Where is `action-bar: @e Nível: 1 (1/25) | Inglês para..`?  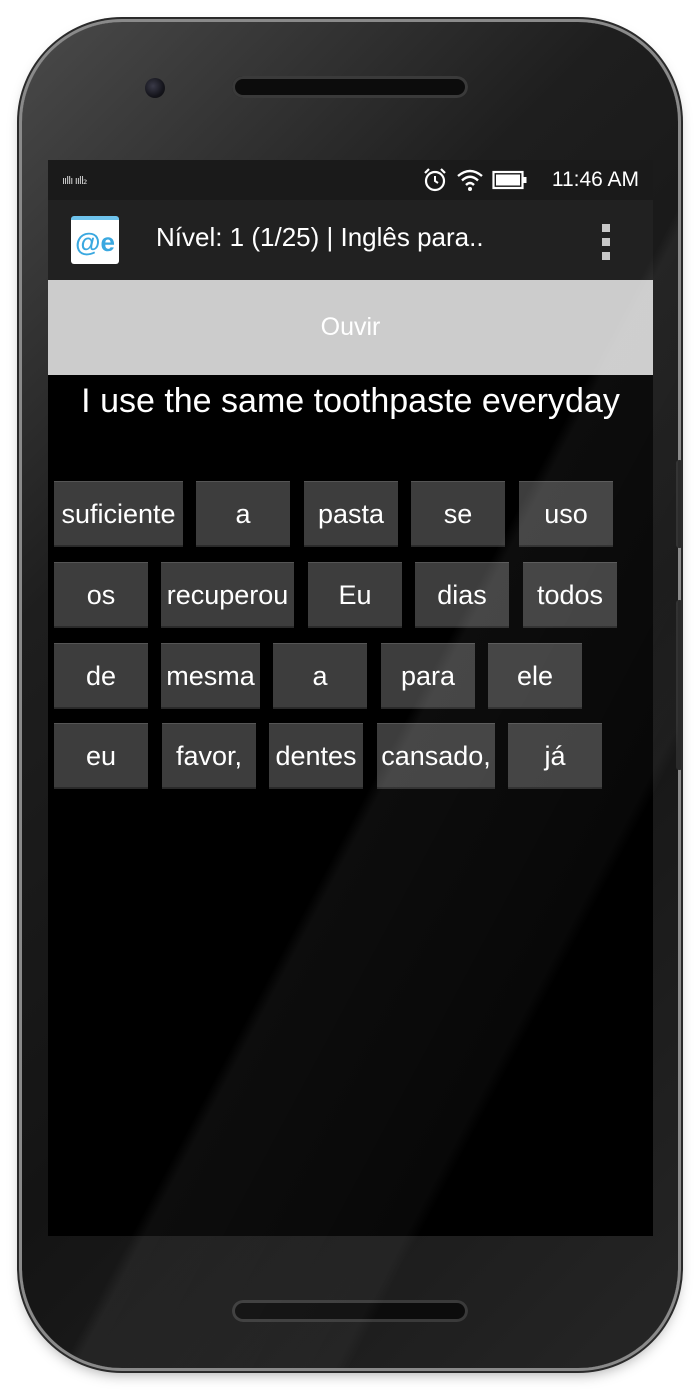 action-bar: @e Nível: 1 (1/25) | Inglês para.. is located at coordinates (350, 240).